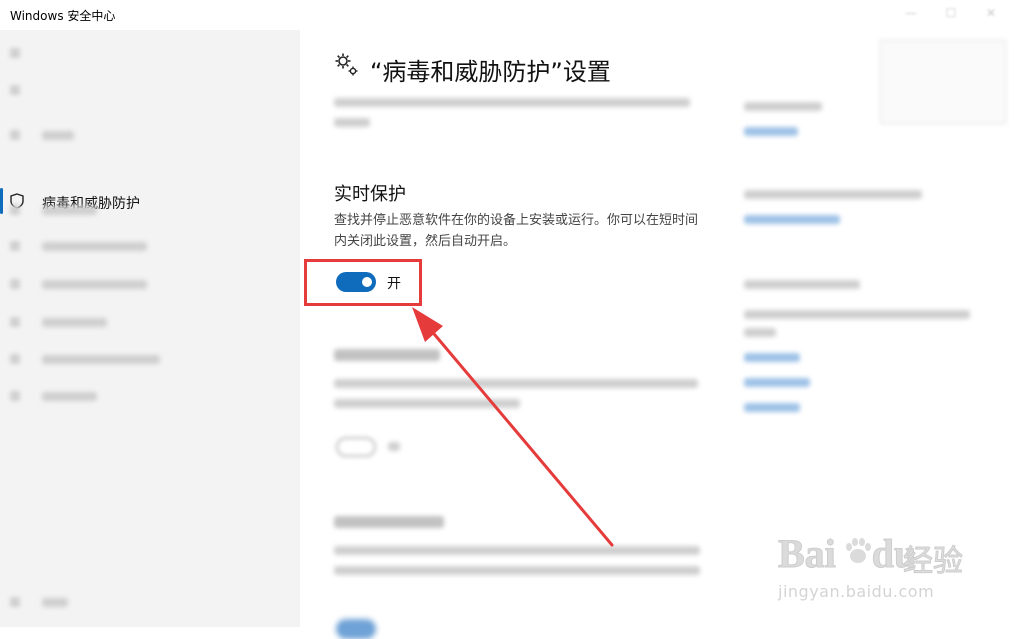 The width and height of the screenshot is (1014, 639). What do you see at coordinates (63, 16) in the screenshot?
I see `window-title: Windows 安全中心` at bounding box center [63, 16].